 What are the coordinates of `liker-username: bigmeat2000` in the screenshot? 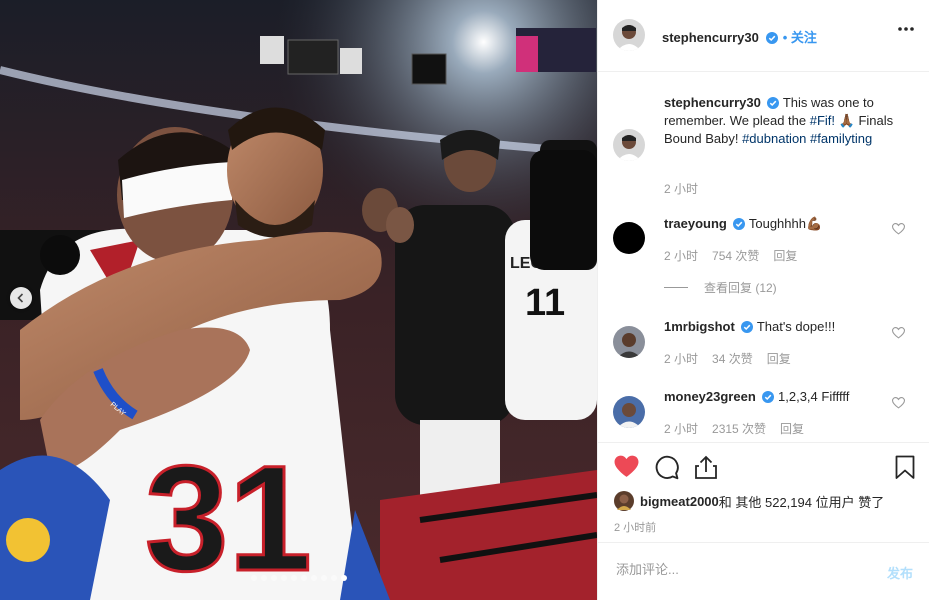 It's located at (679, 501).